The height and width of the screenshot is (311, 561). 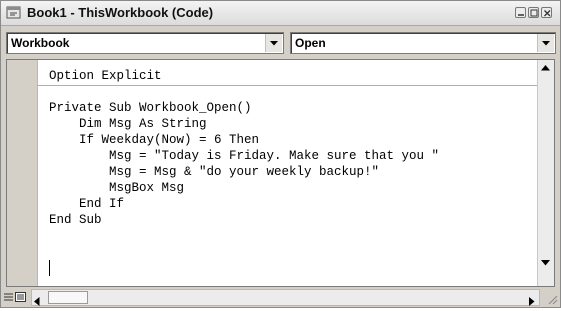 I want to click on horizontal-scrollbar, so click(x=285, y=297).